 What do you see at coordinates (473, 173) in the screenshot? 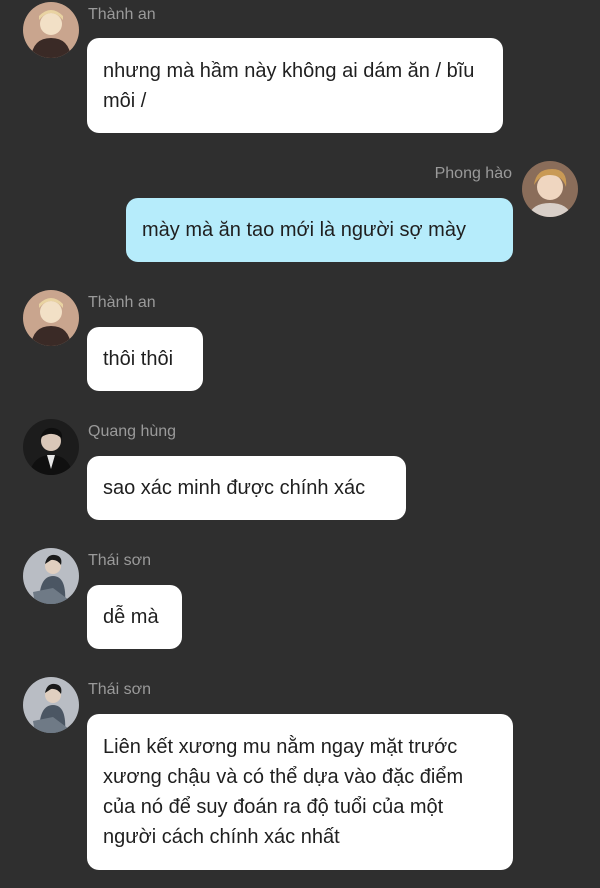
I see `sender-name: Phong hào` at bounding box center [473, 173].